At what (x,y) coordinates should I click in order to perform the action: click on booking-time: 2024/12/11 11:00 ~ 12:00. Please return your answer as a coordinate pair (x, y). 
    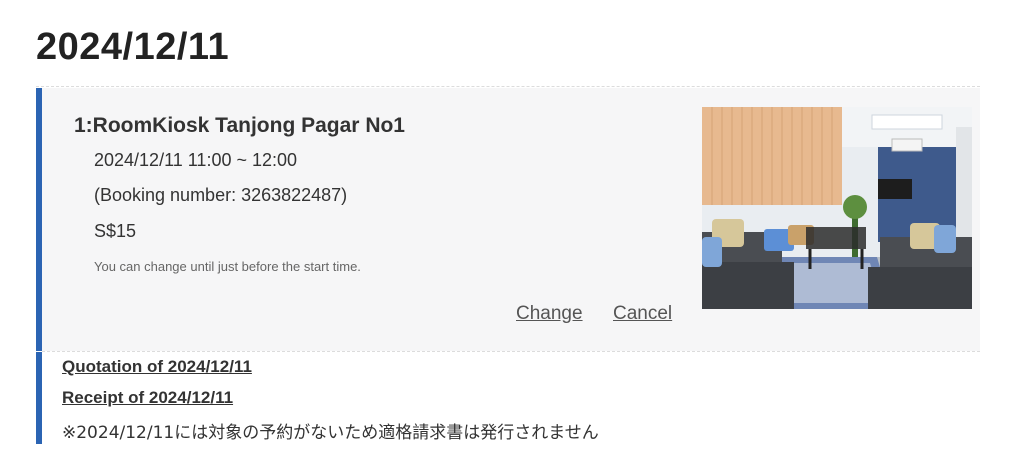
    Looking at the image, I should click on (196, 160).